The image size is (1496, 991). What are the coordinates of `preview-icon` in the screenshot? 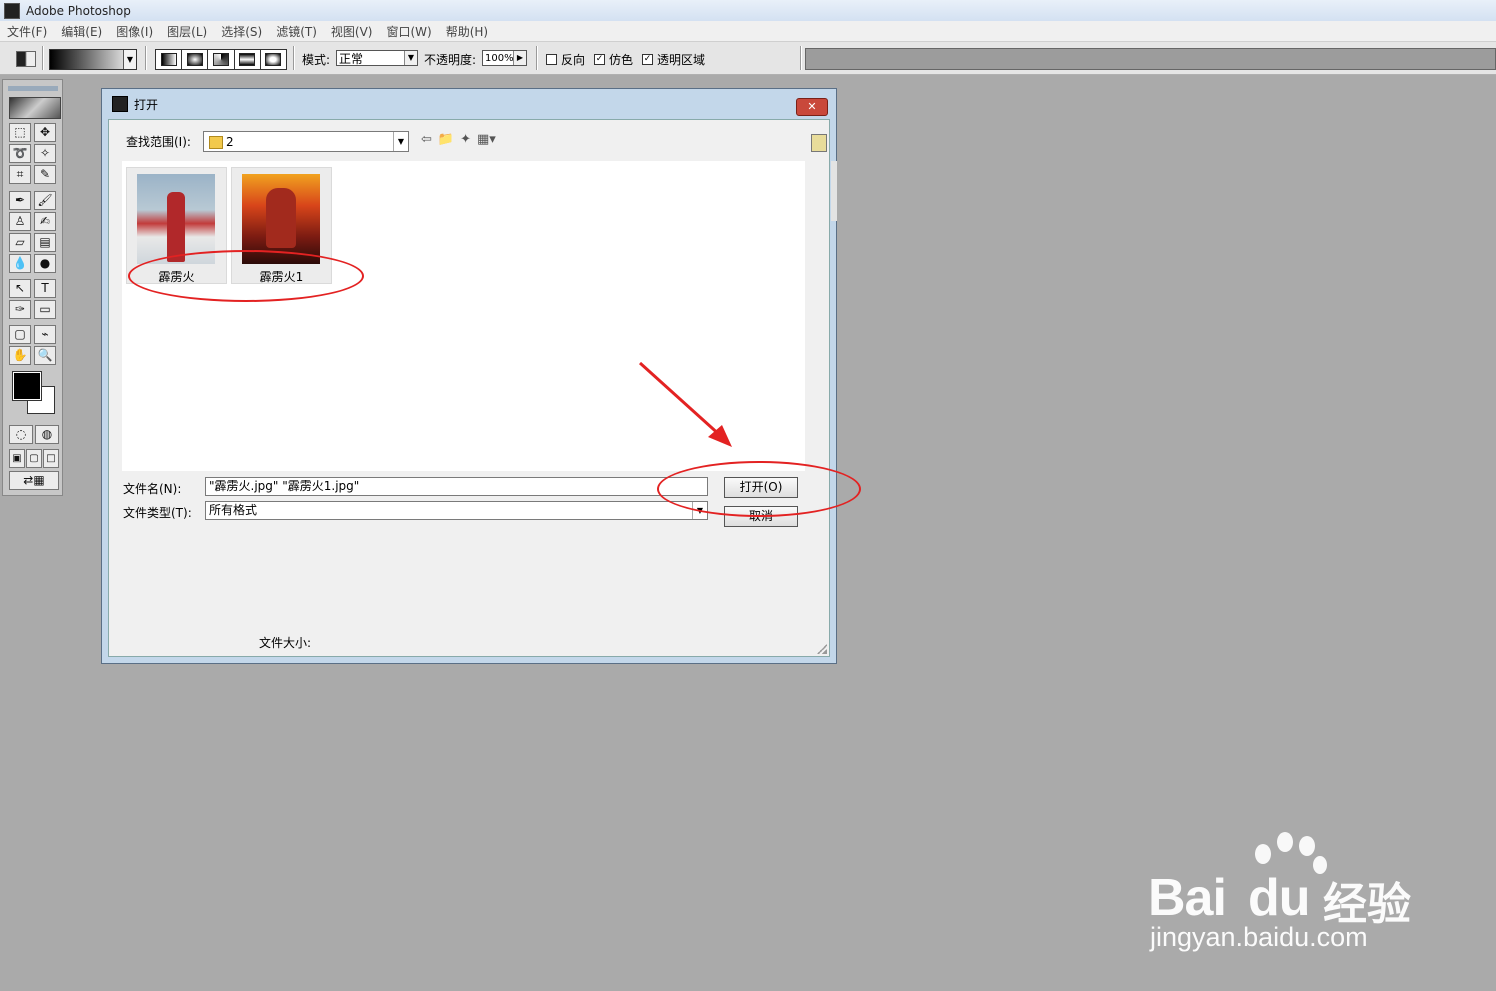 It's located at (819, 143).